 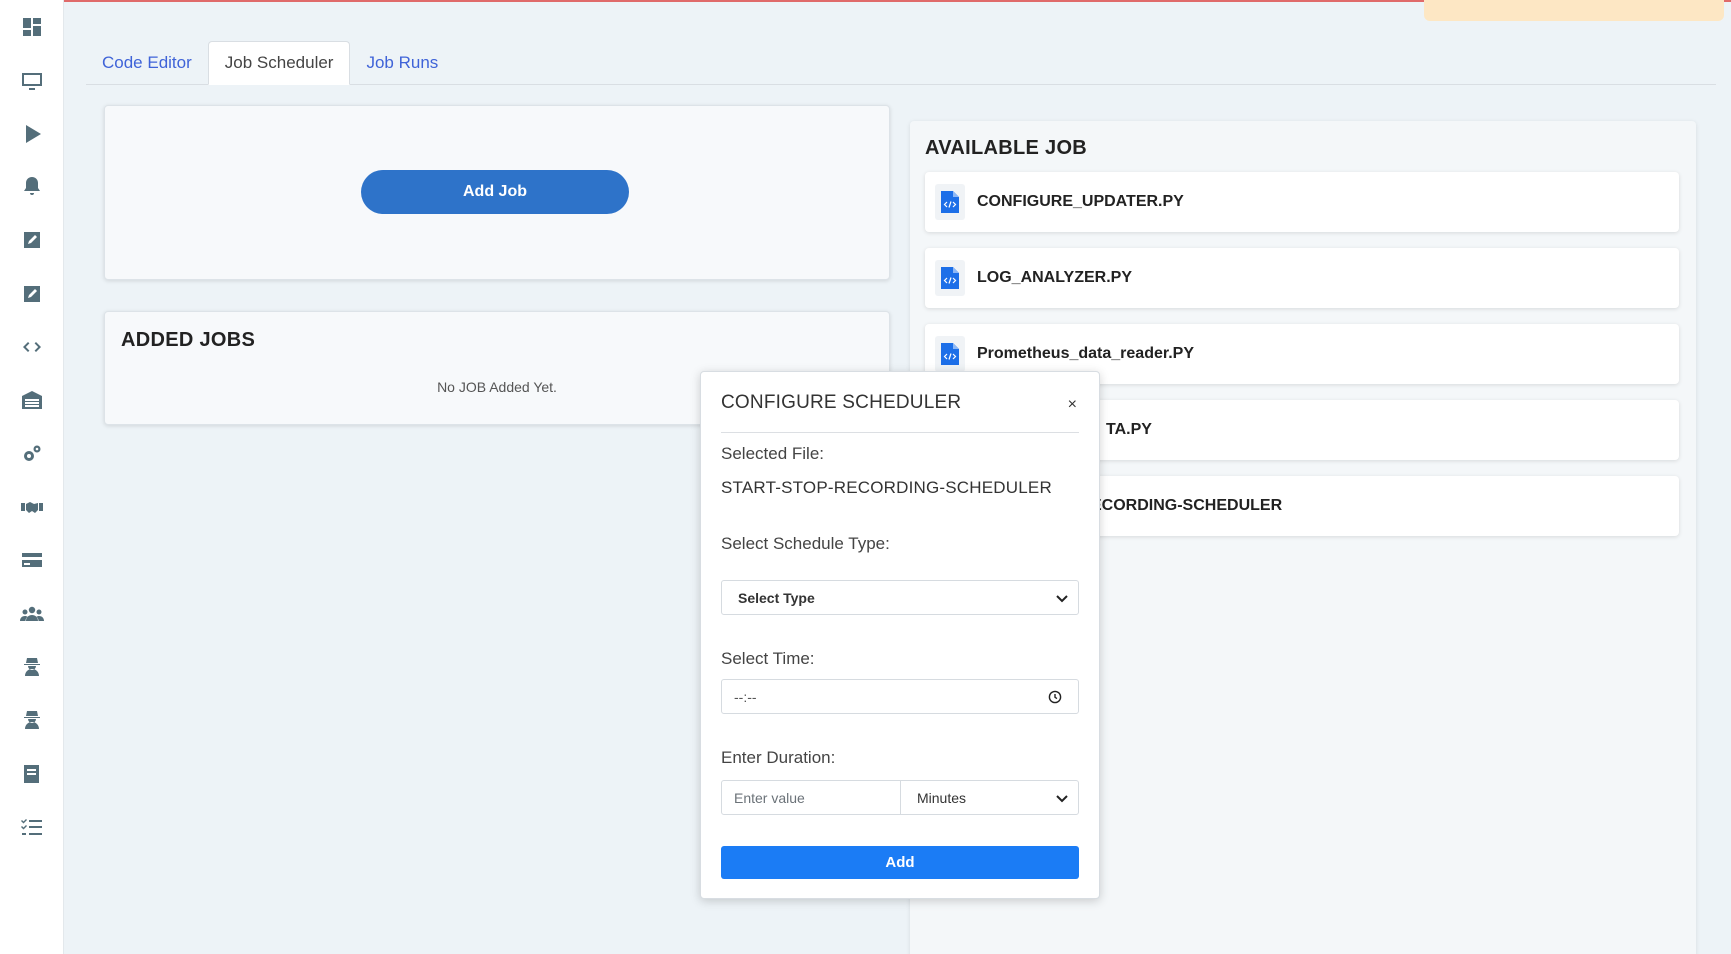 I want to click on schedule-type-select: Select Type, so click(x=900, y=597).